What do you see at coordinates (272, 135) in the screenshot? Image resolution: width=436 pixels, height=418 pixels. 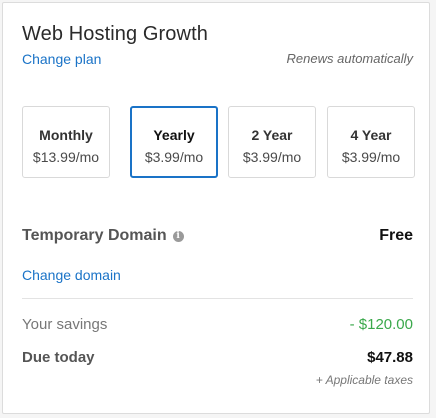 I see `plan-option-name: 2 Year` at bounding box center [272, 135].